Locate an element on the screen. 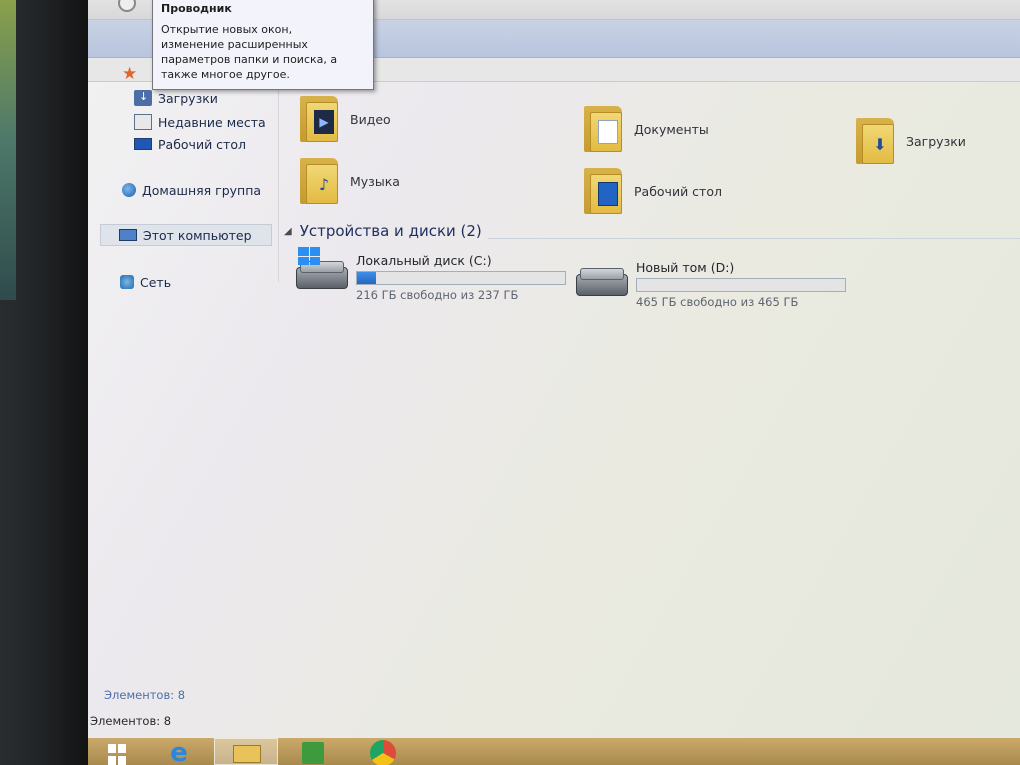  section-divider is located at coordinates (754, 238).